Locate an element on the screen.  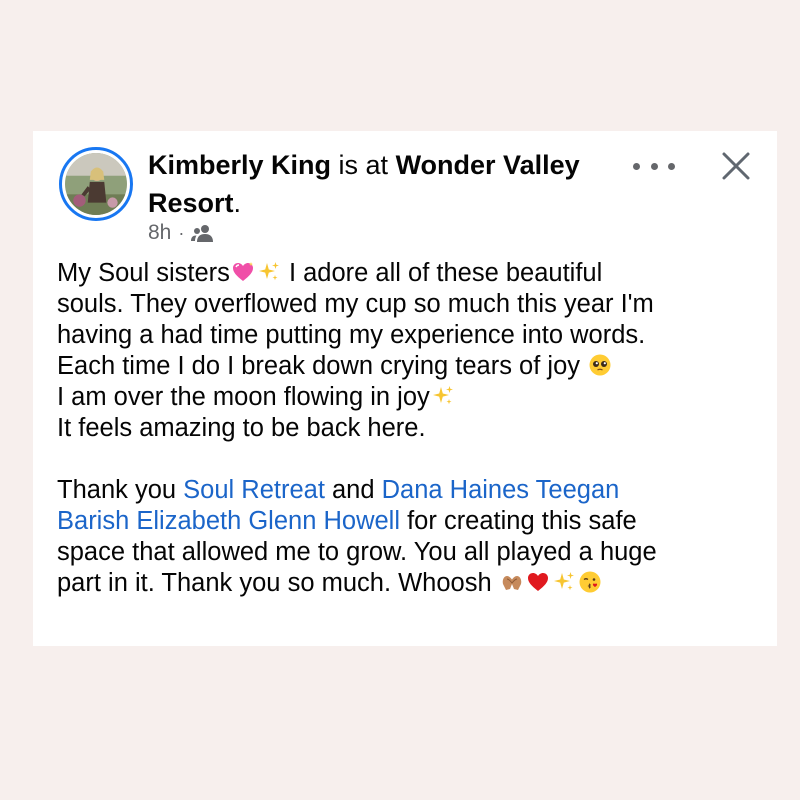
post-line: part in it. Thank you so much. Whoosh is located at coordinates (407, 583).